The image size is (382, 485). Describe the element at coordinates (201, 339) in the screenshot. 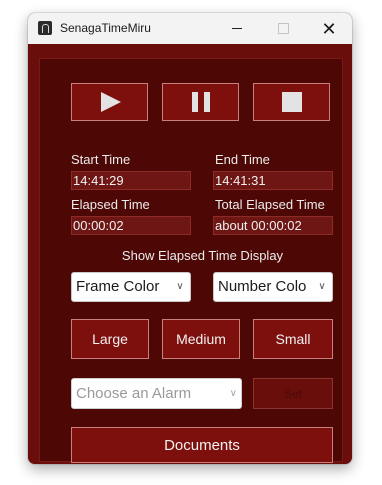

I see `medium-button: Medium` at that location.